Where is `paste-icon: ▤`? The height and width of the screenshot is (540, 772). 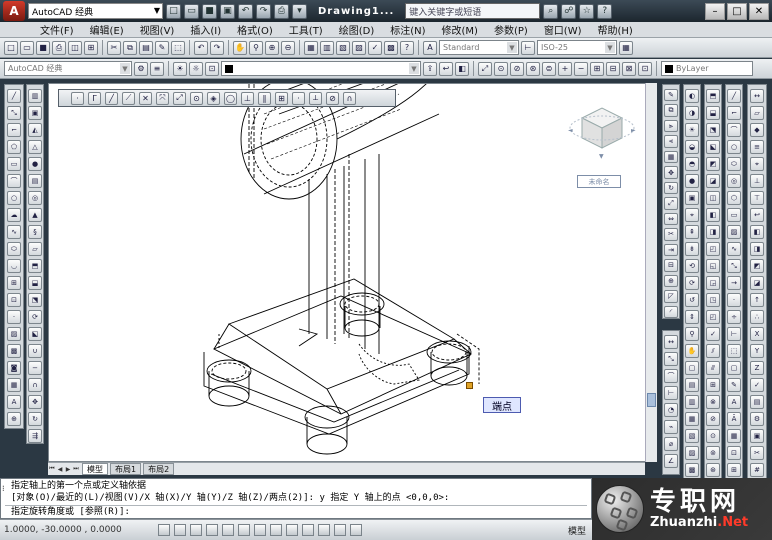
paste-icon: ▤ is located at coordinates (146, 47).